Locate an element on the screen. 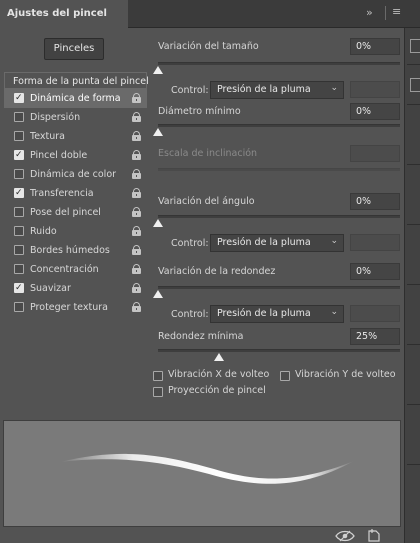  brush-projection-checkbox is located at coordinates (158, 392).